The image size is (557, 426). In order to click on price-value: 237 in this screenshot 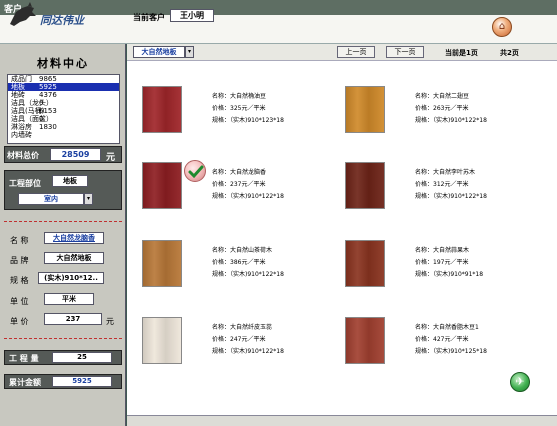, I will do `click(73, 319)`.